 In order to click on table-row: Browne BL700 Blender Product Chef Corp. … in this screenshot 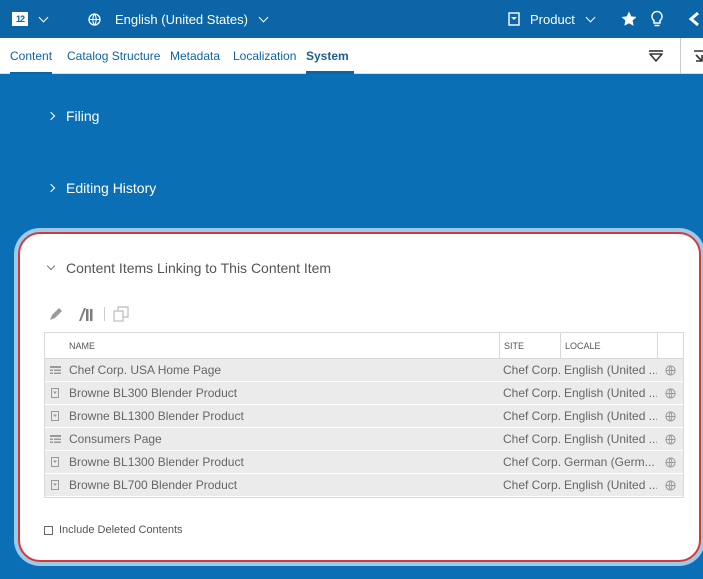, I will do `click(364, 485)`.